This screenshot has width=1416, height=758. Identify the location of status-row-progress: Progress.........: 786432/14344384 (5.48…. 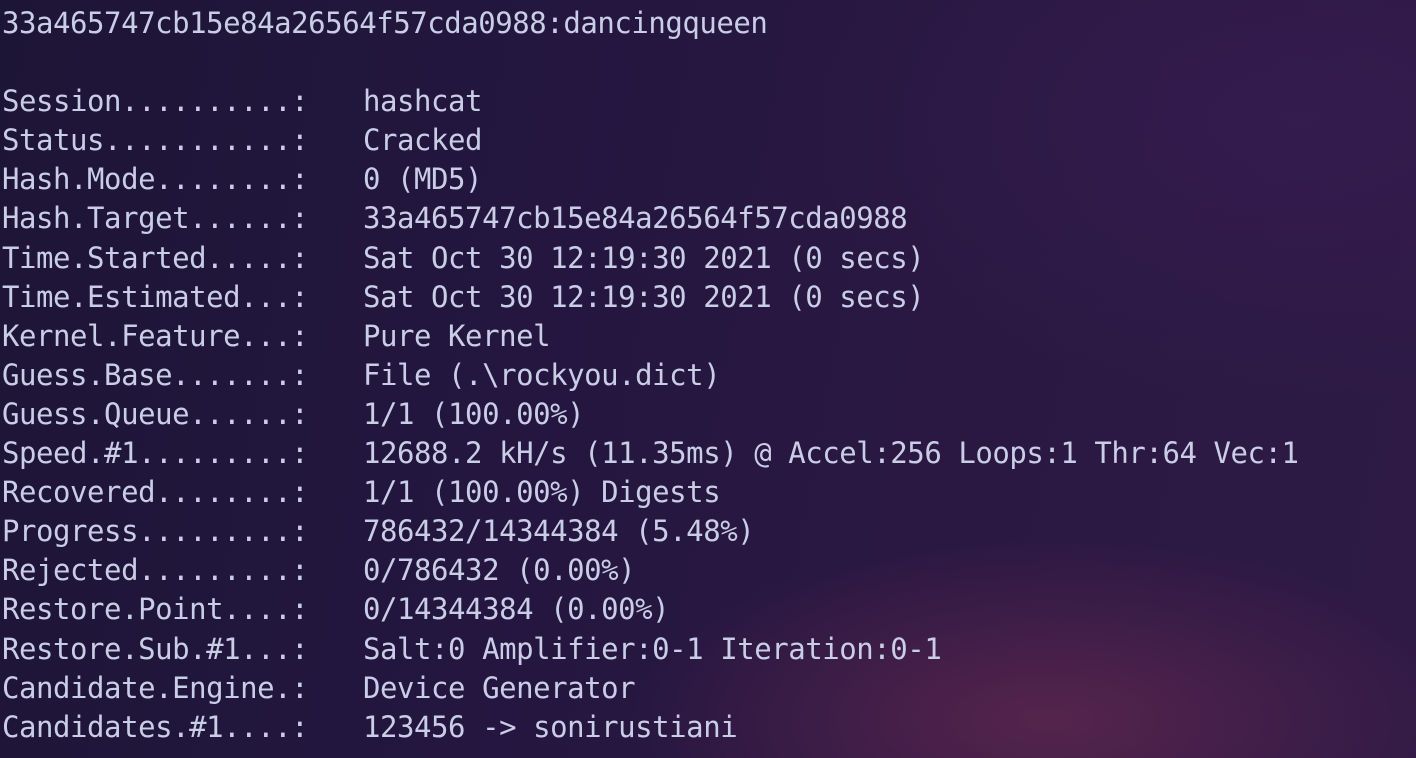
(709, 531).